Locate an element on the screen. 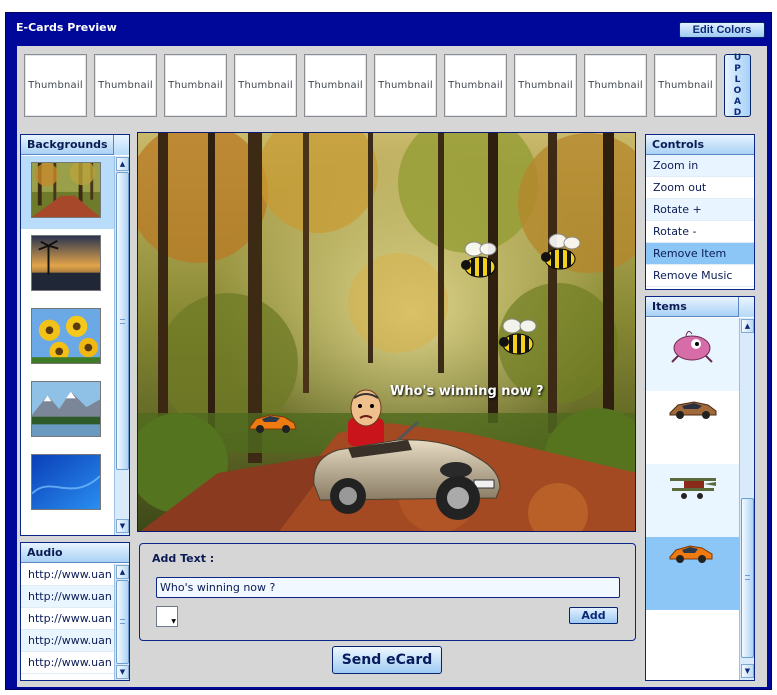 Image resolution: width=777 pixels, height=695 pixels. items-title: Items is located at coordinates (669, 306).